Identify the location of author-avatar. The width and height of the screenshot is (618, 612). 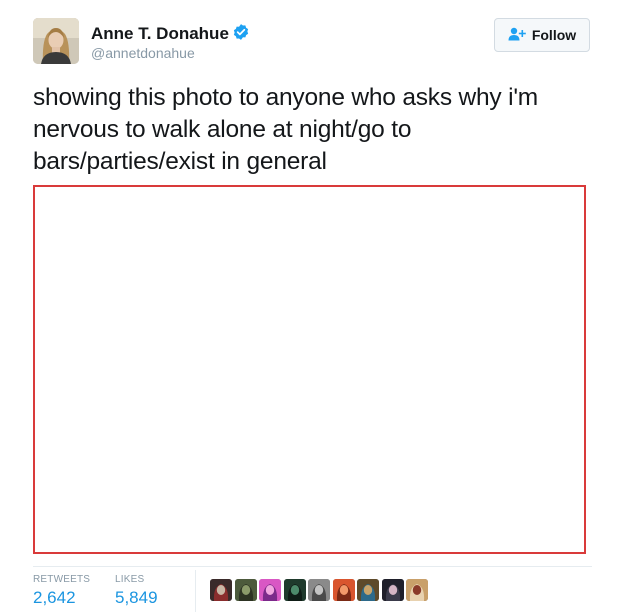
(56, 41).